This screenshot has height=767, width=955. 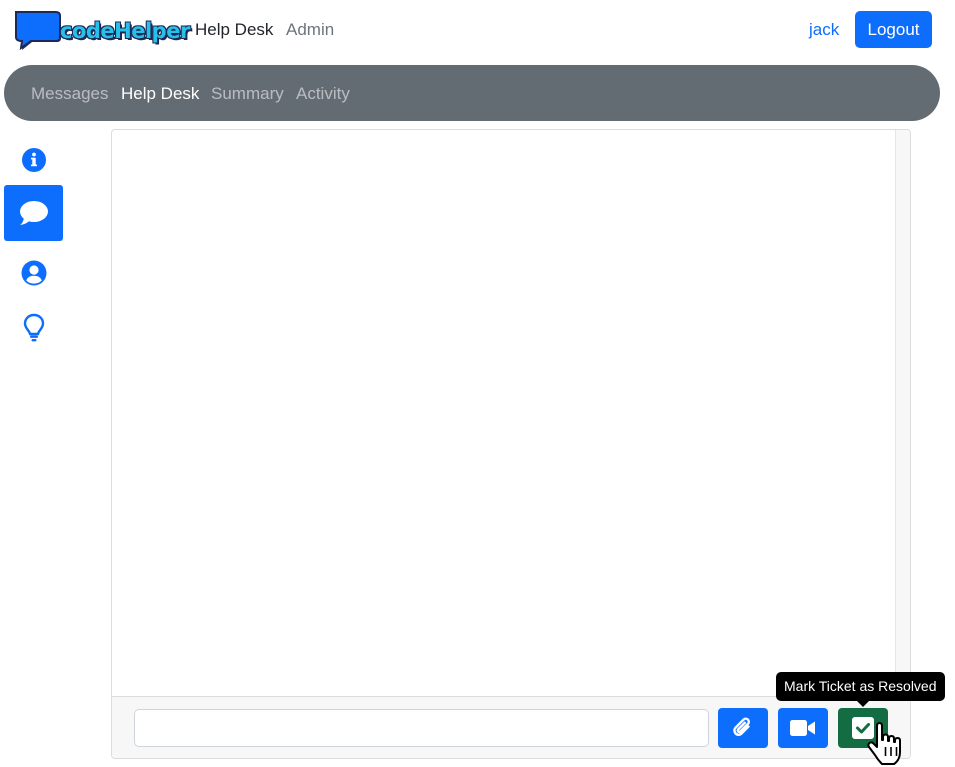 I want to click on logout-button: Logout, so click(x=893, y=29).